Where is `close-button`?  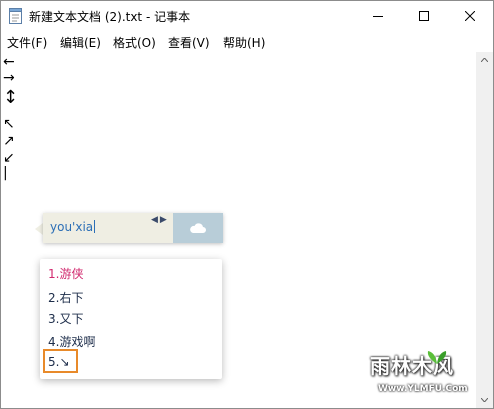
close-button is located at coordinates (470, 16).